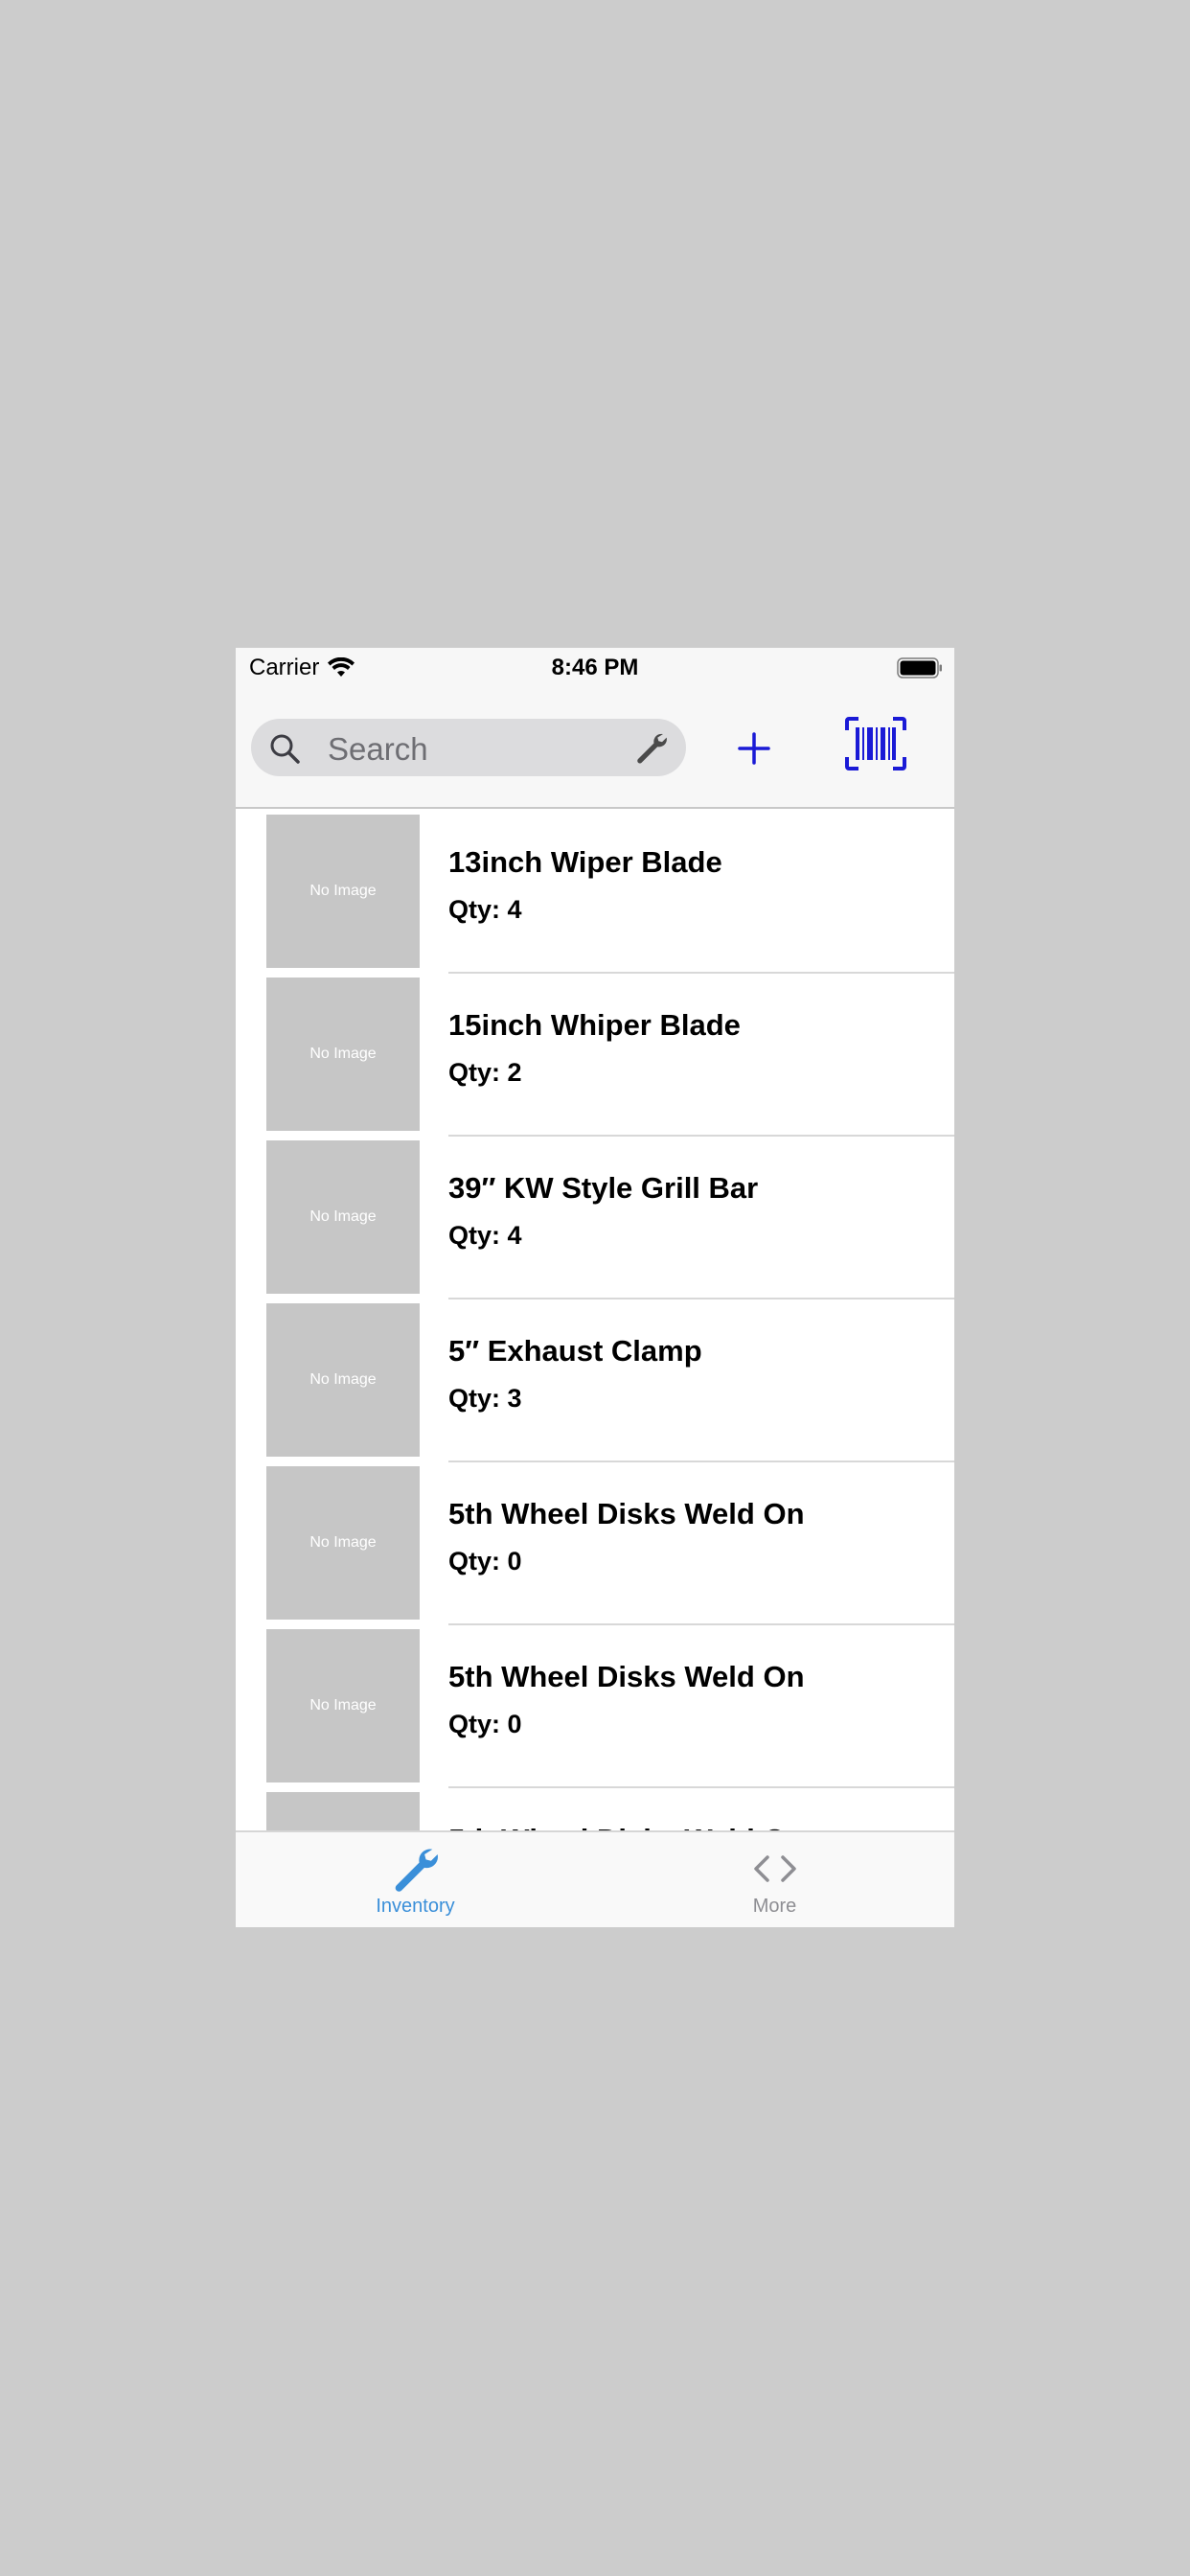  What do you see at coordinates (378, 749) in the screenshot?
I see `search-placeholder: Search` at bounding box center [378, 749].